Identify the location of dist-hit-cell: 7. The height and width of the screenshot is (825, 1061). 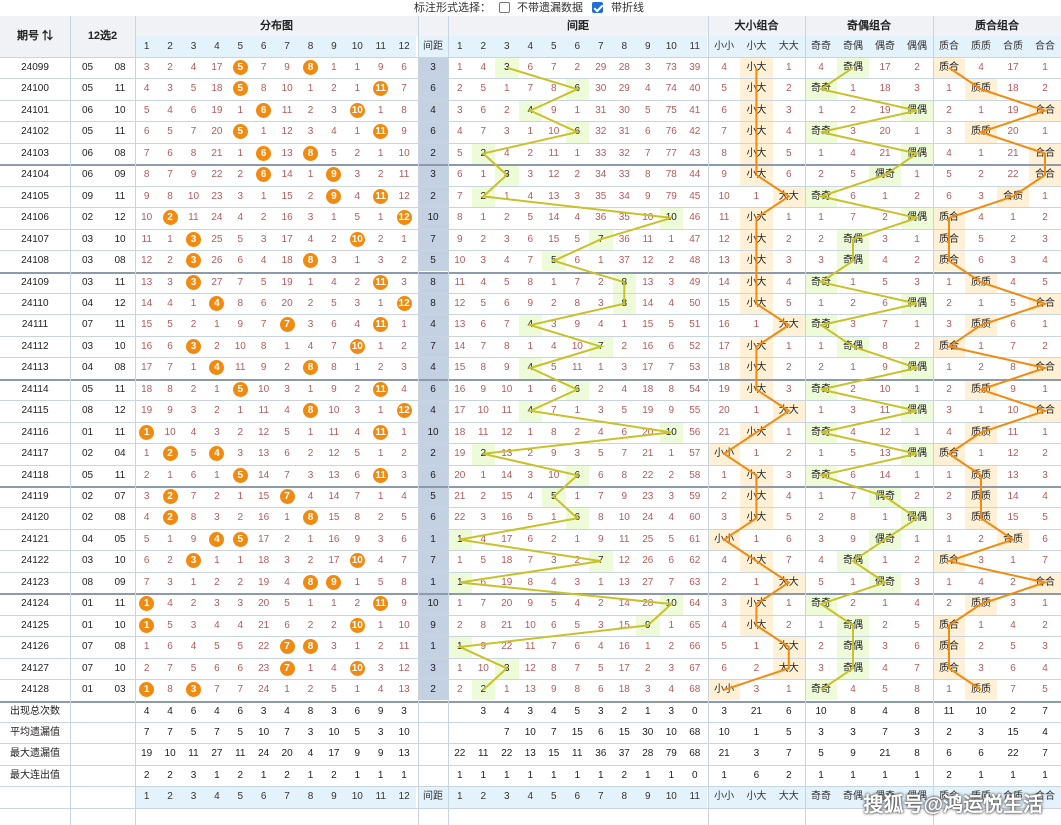
(286, 496).